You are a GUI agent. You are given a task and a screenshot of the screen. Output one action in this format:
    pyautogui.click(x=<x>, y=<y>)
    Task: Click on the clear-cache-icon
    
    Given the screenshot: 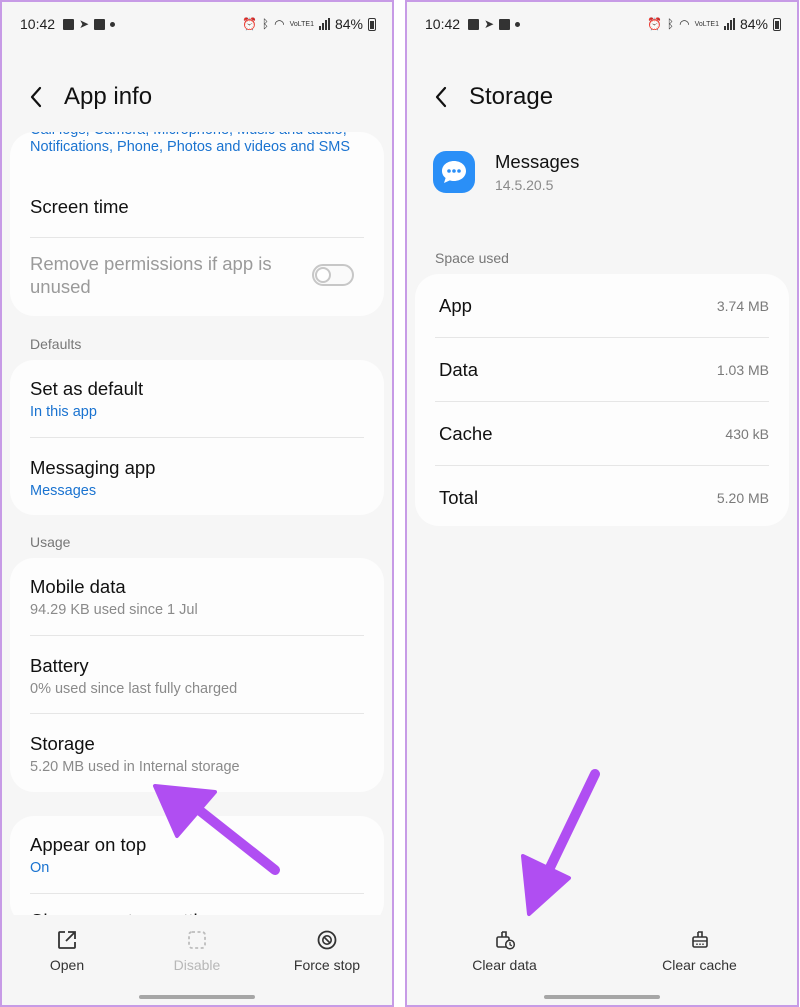 What is the action you would take?
    pyautogui.click(x=699, y=939)
    